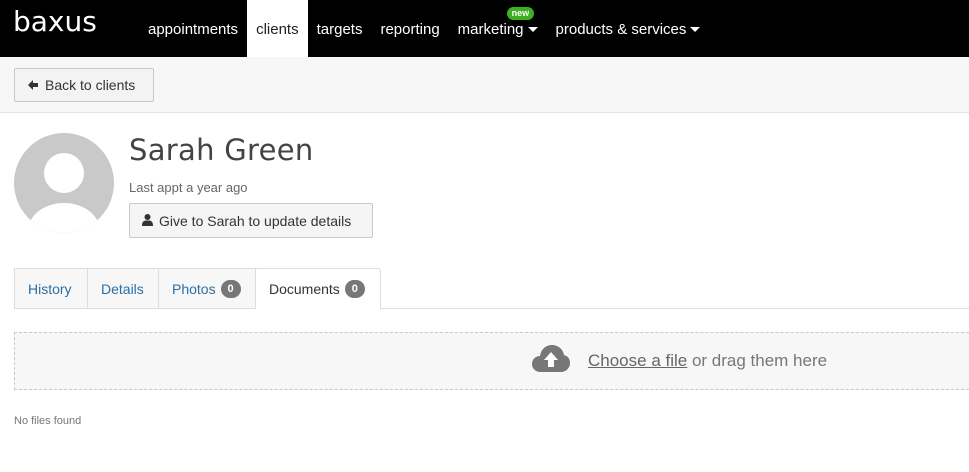 Image resolution: width=969 pixels, height=472 pixels. Describe the element at coordinates (304, 289) in the screenshot. I see `tab-documents-label: Documents` at that location.